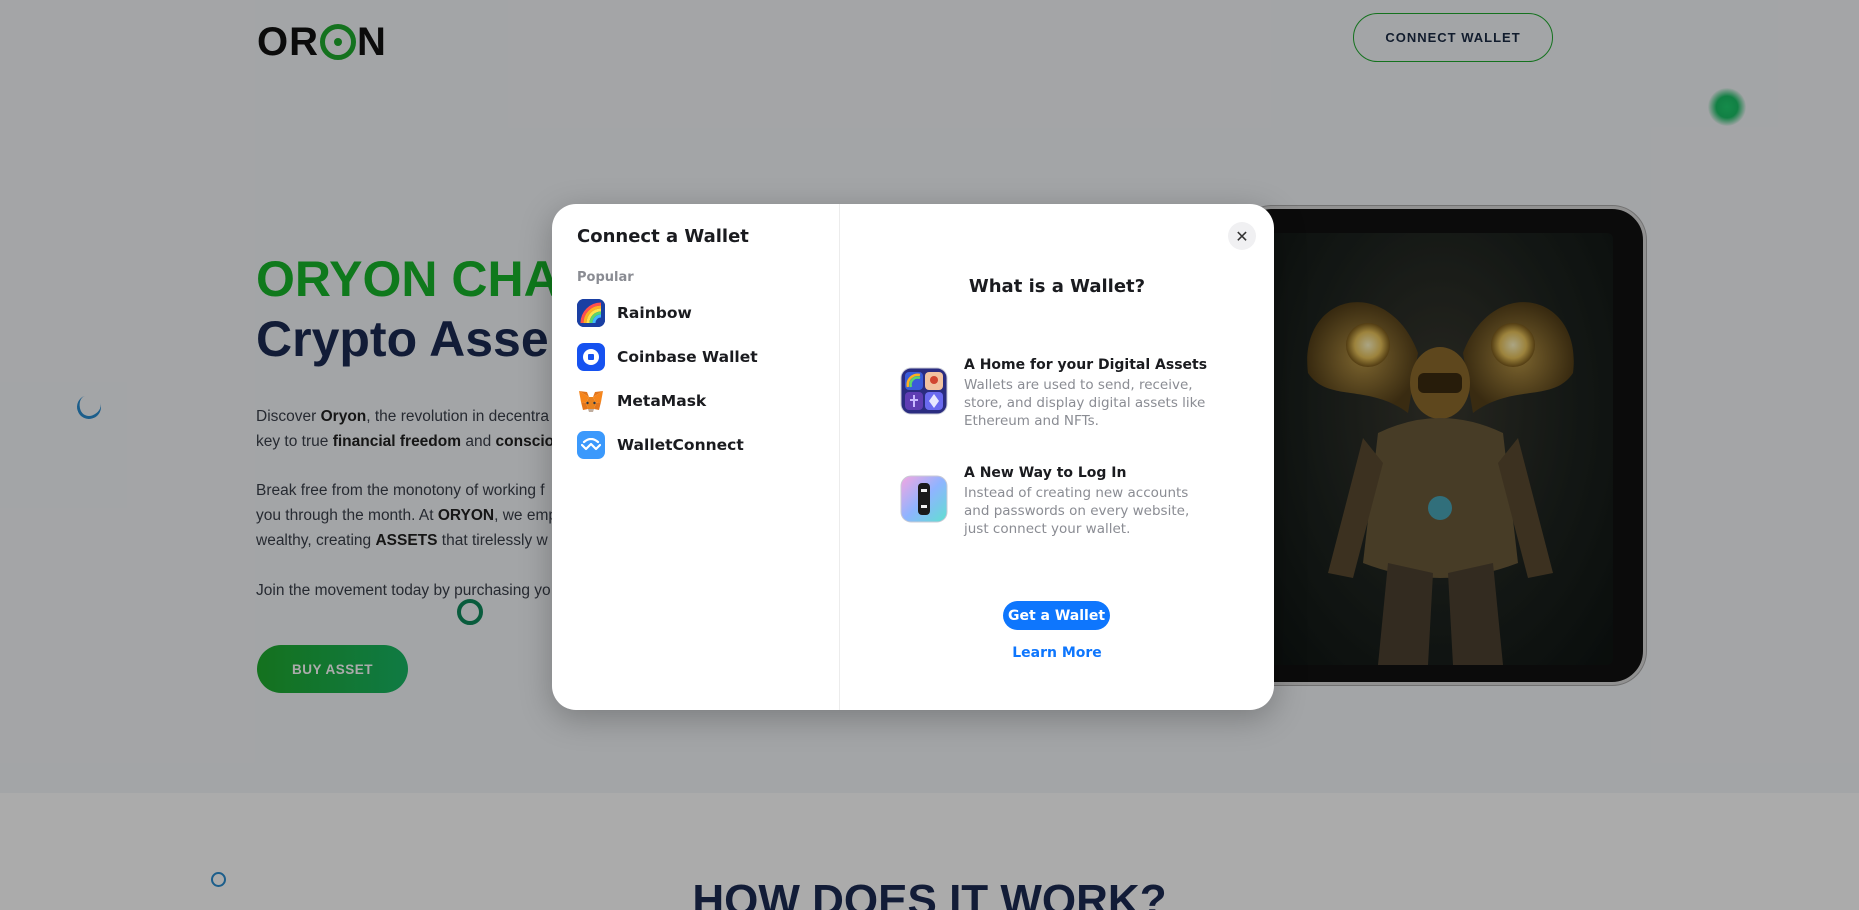 The height and width of the screenshot is (910, 1859). What do you see at coordinates (1045, 473) in the screenshot?
I see `info-log-in-heading: A New Way to Log In` at bounding box center [1045, 473].